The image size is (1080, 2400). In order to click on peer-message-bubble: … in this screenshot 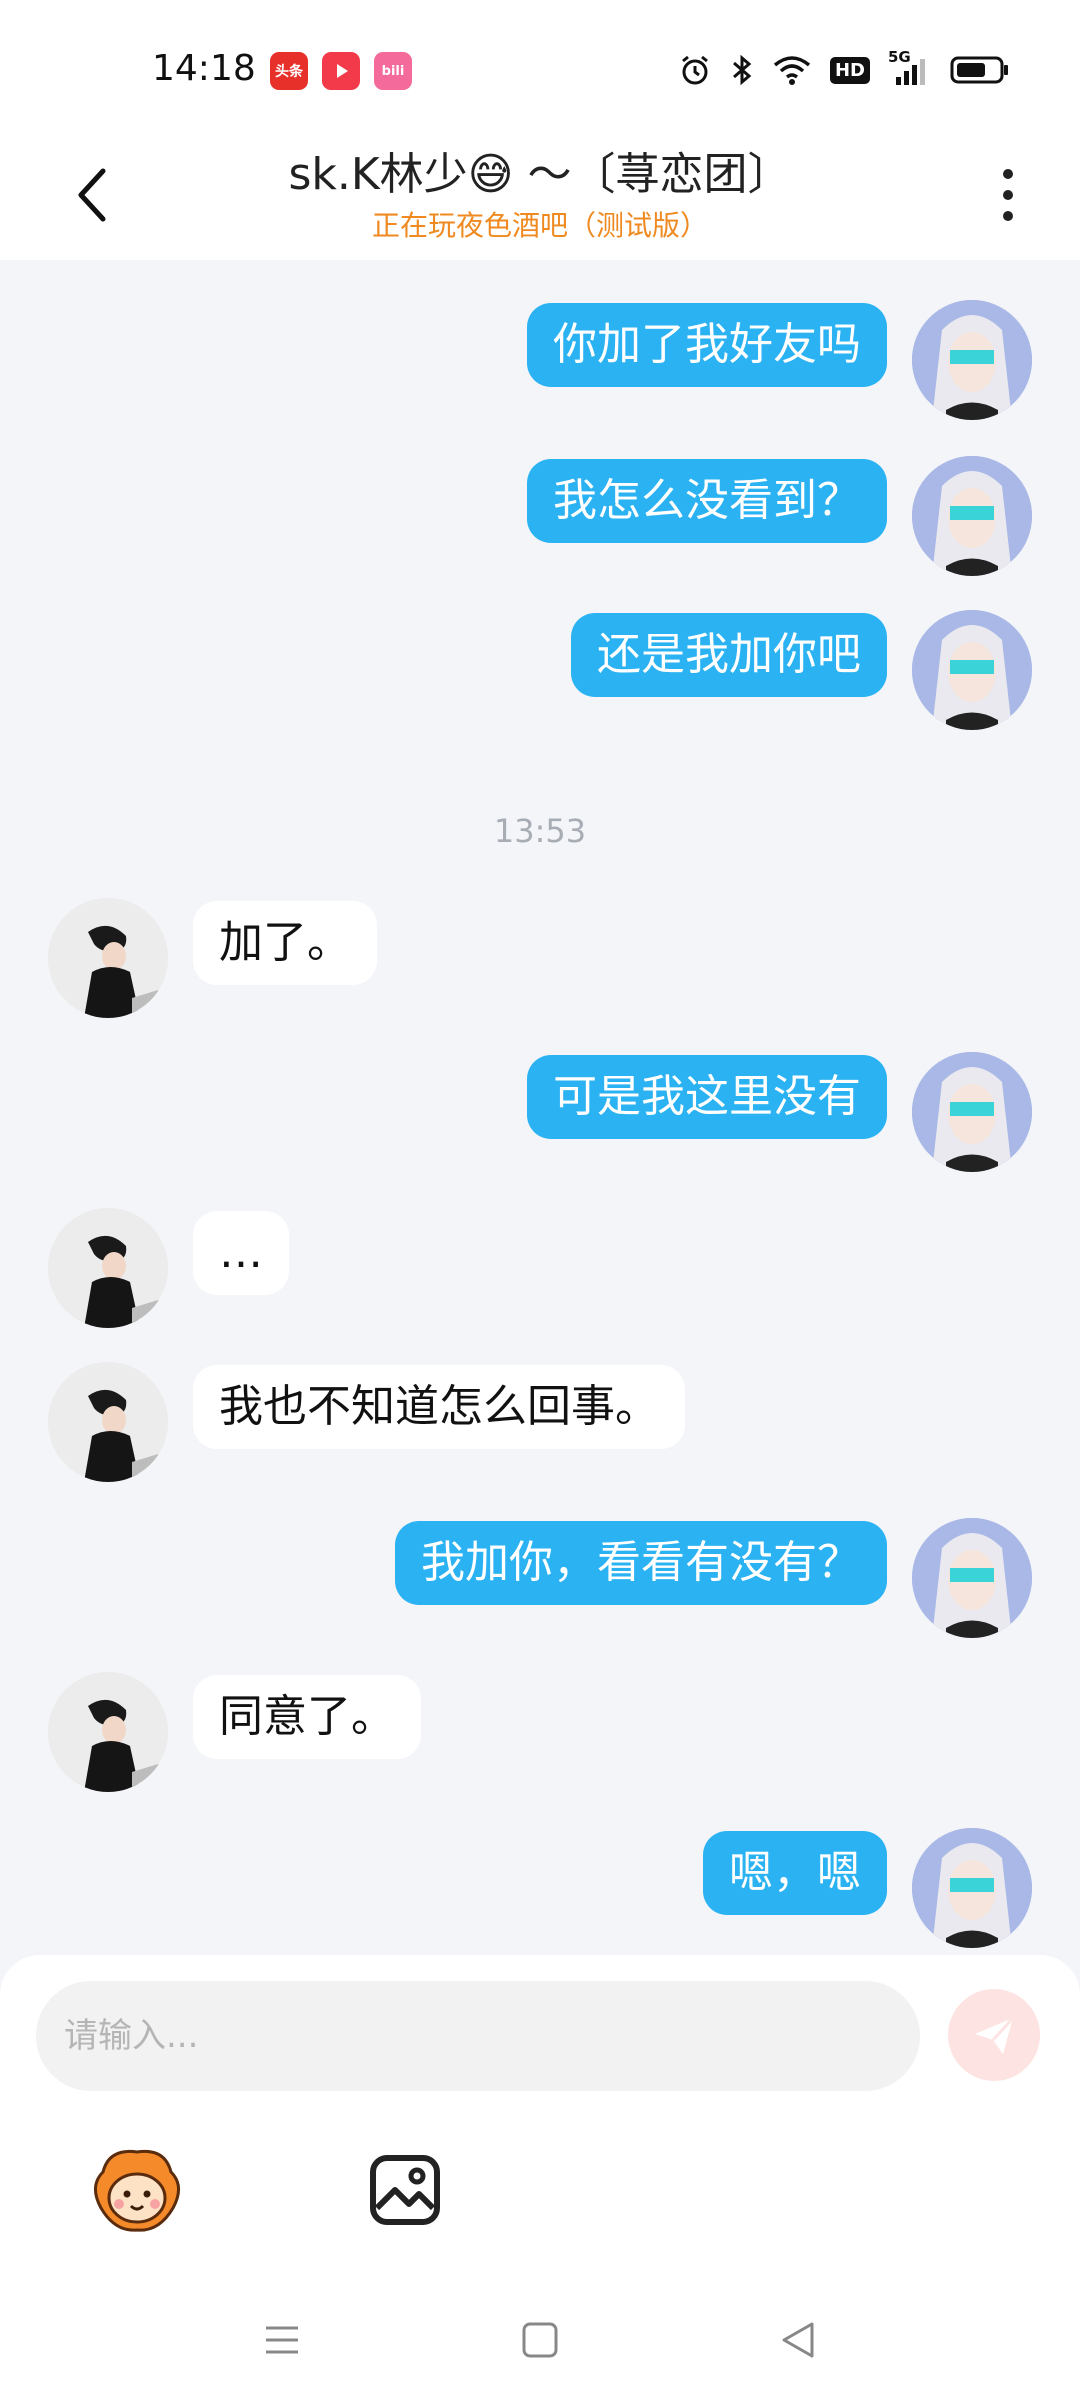, I will do `click(241, 1253)`.